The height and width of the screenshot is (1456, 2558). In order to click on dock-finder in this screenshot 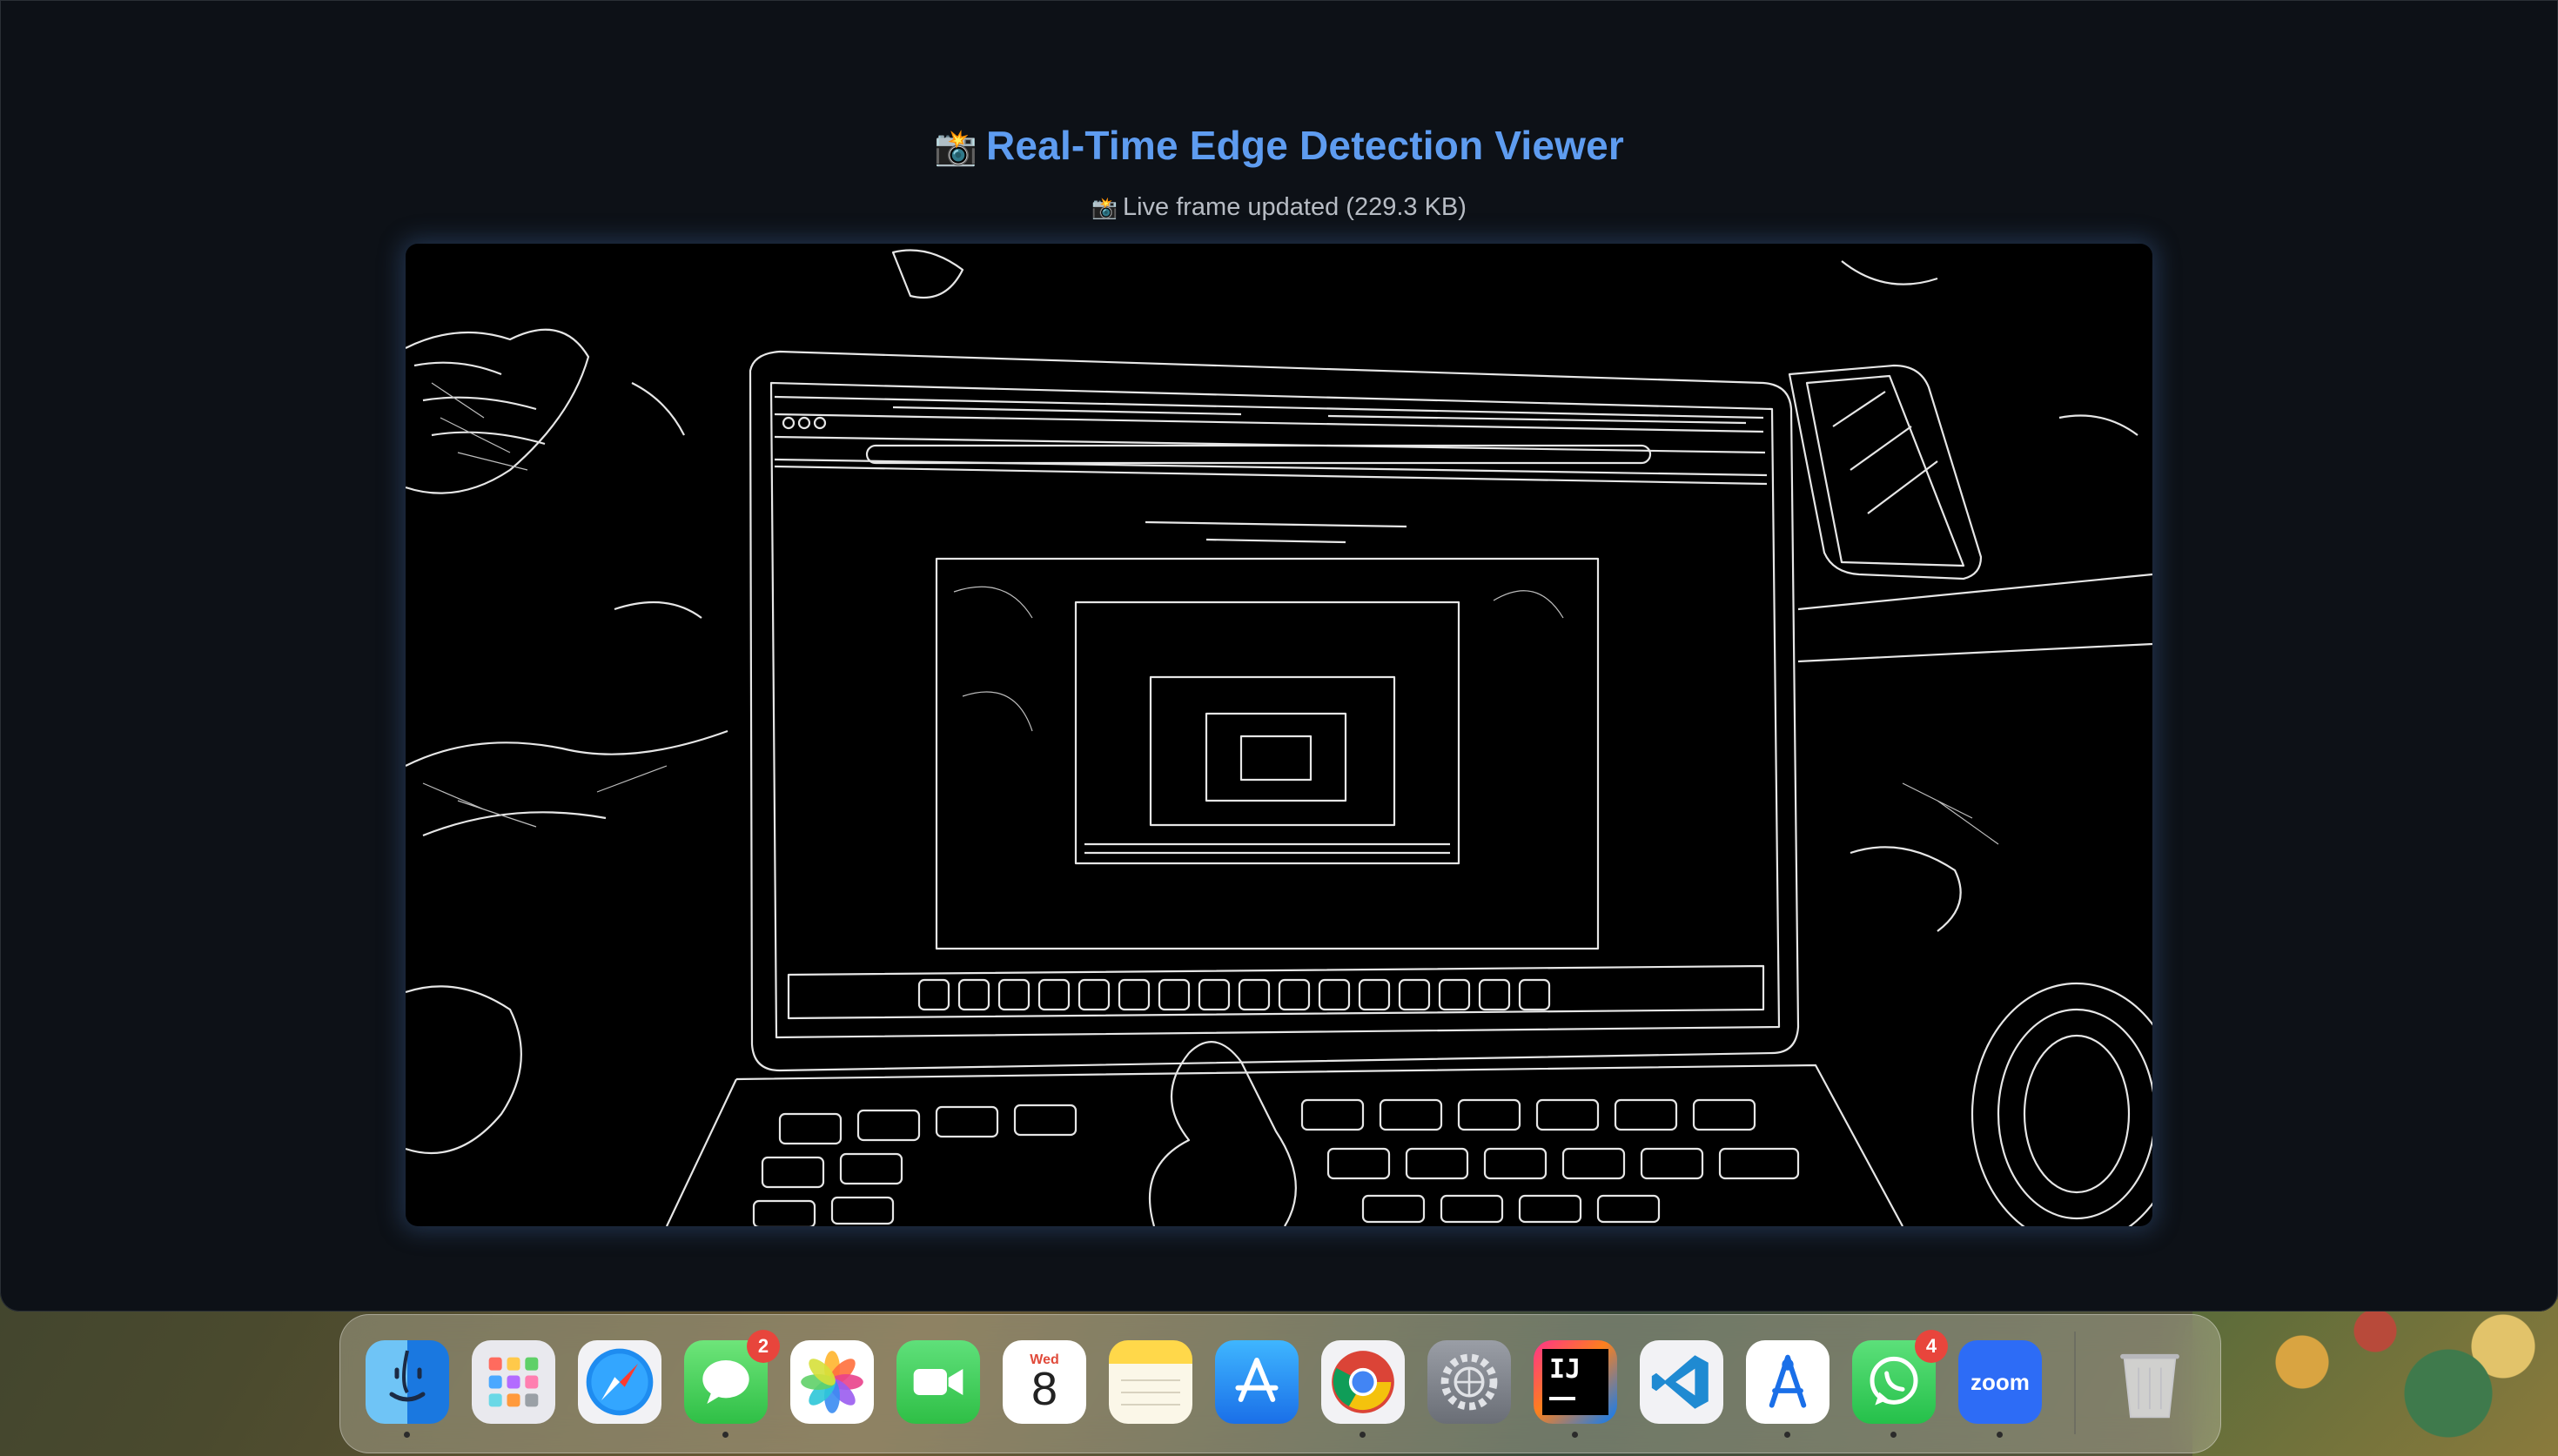, I will do `click(408, 1389)`.